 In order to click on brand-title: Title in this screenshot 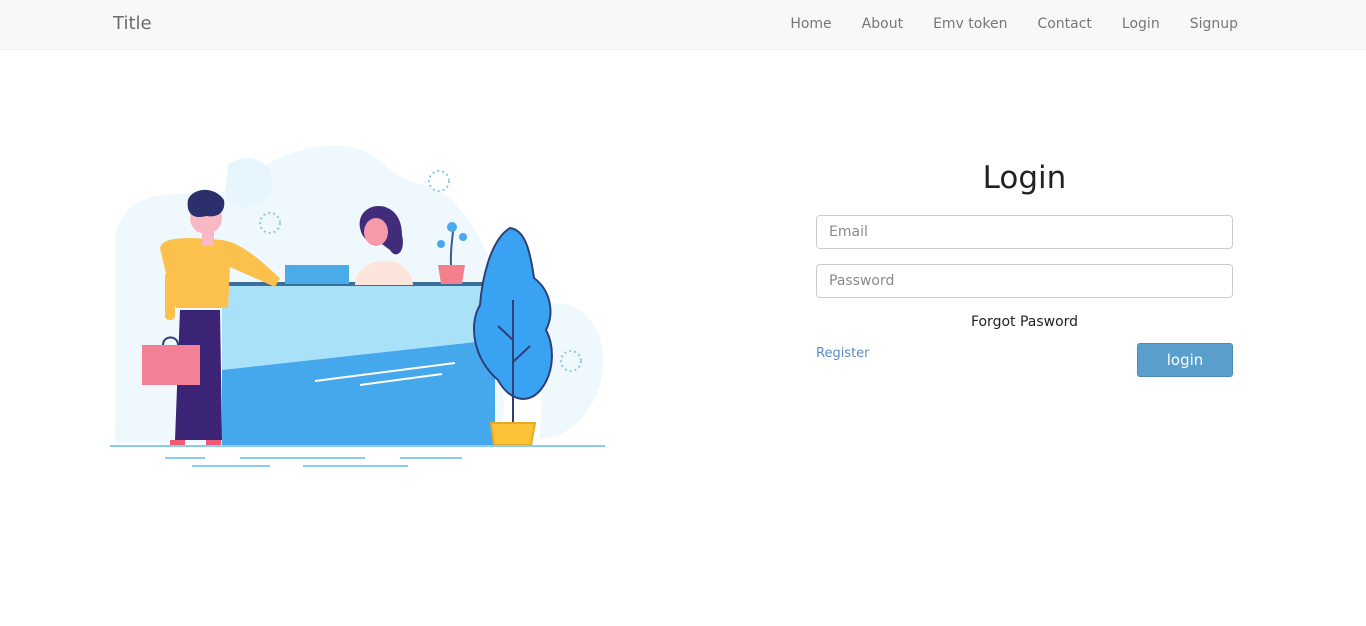, I will do `click(132, 23)`.